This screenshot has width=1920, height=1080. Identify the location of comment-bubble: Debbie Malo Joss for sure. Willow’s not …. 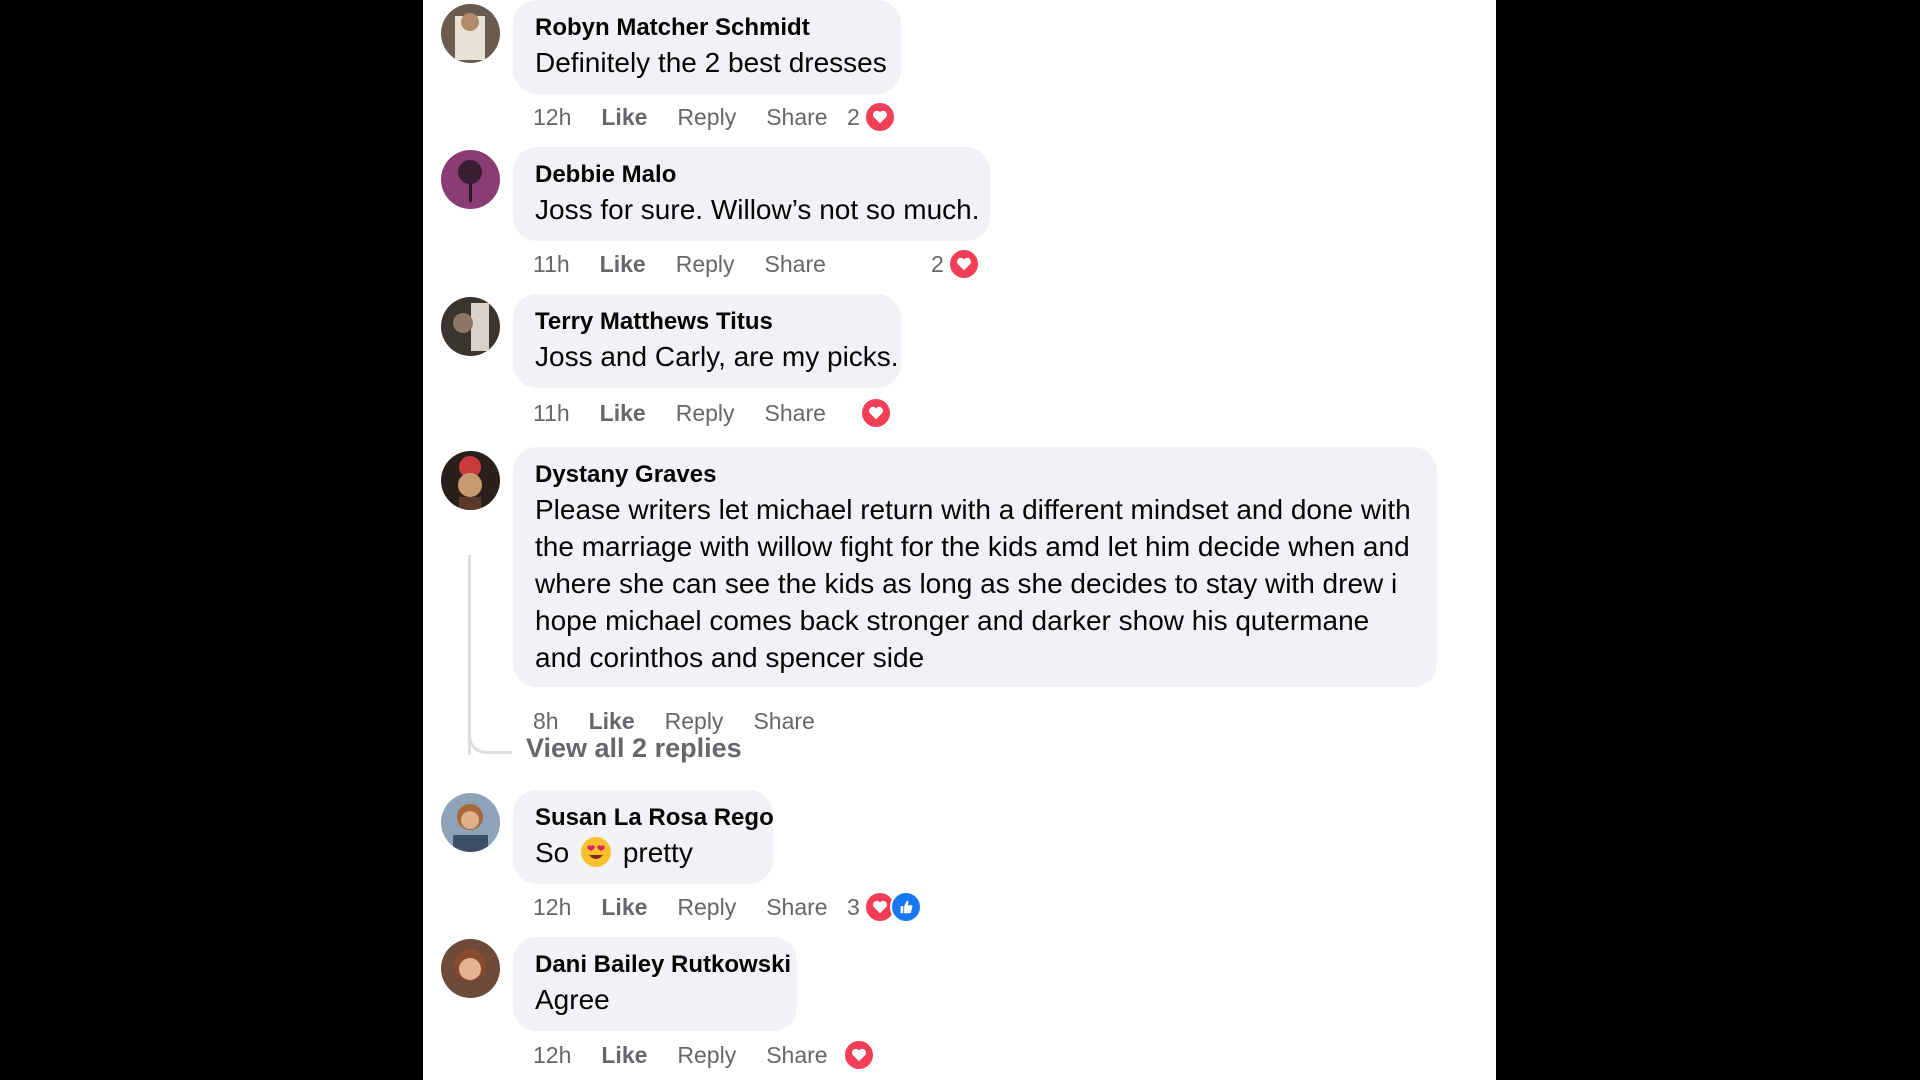
(751, 194).